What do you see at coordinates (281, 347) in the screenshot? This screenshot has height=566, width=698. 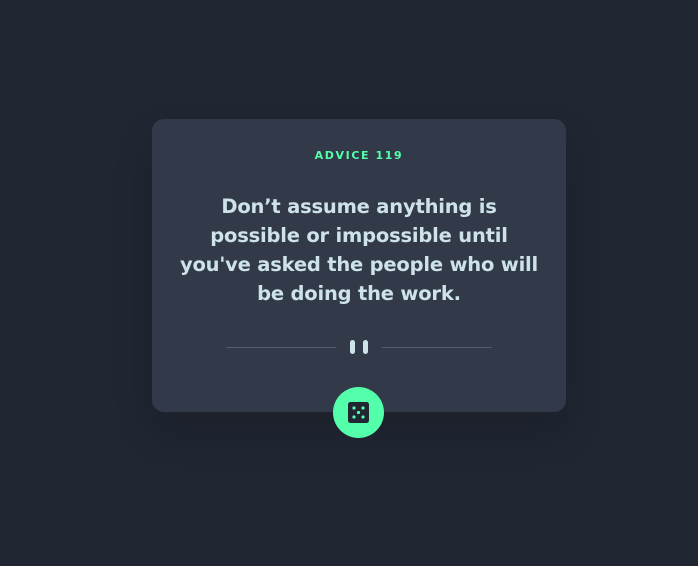 I see `divider-line-left` at bounding box center [281, 347].